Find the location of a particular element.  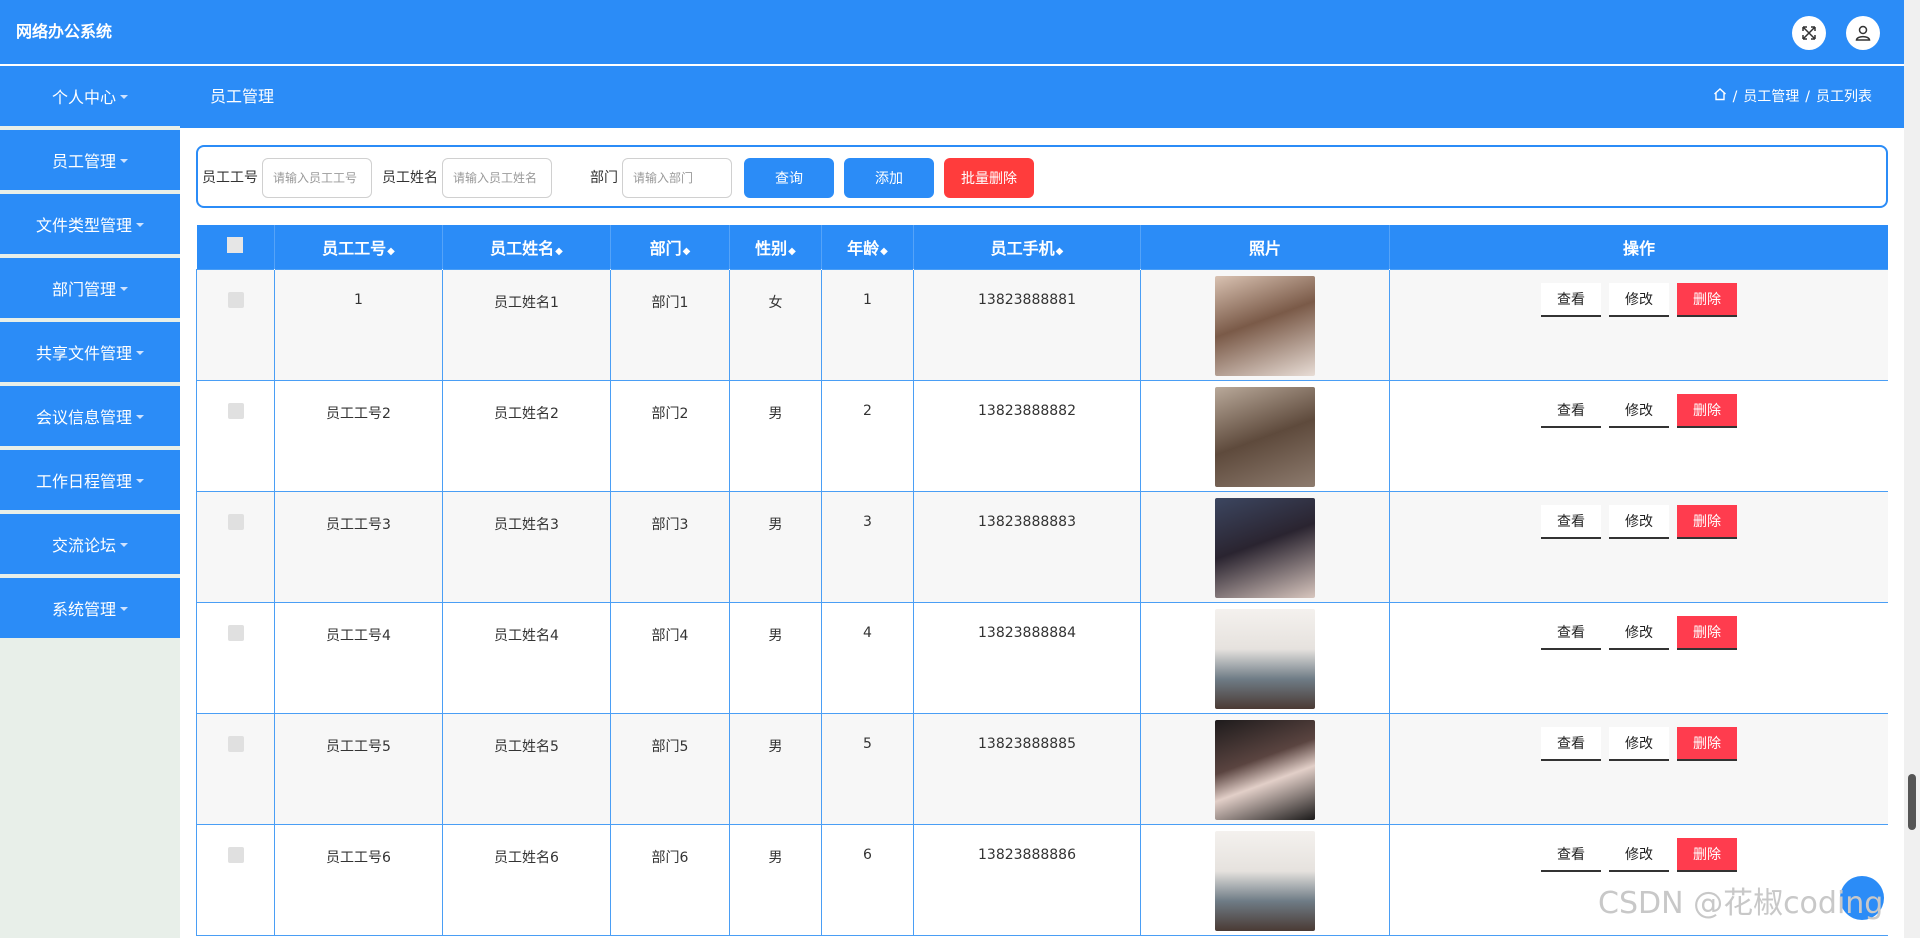

cell-age: 3 is located at coordinates (867, 546).